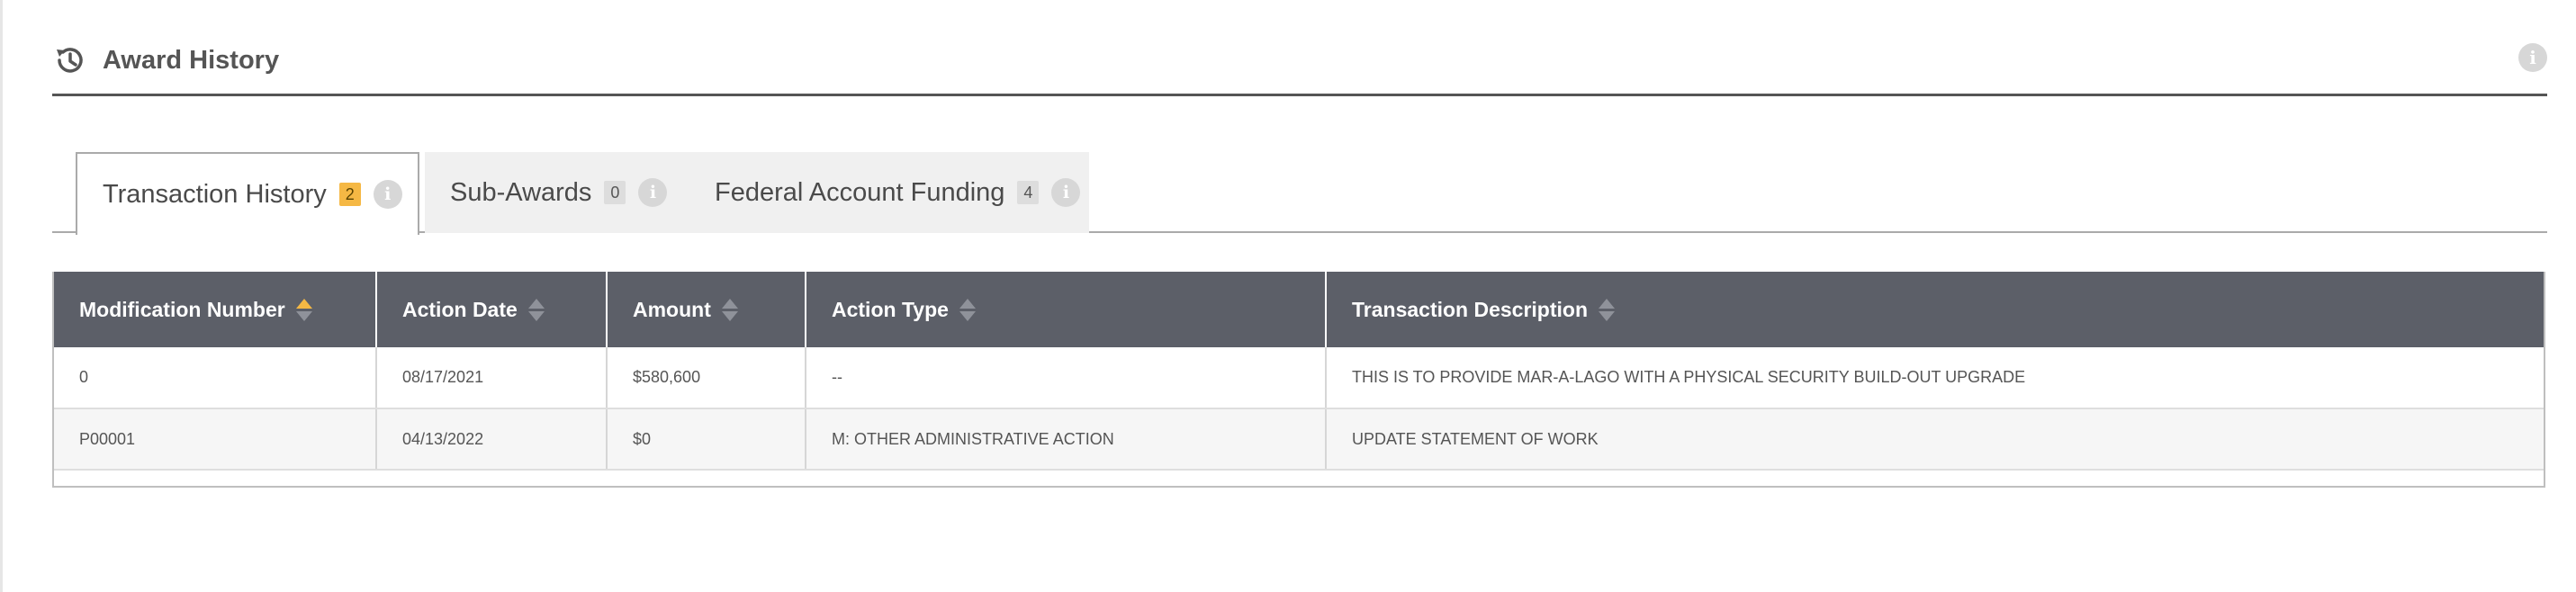 This screenshot has width=2576, height=592. I want to click on left-rail, so click(1, 296).